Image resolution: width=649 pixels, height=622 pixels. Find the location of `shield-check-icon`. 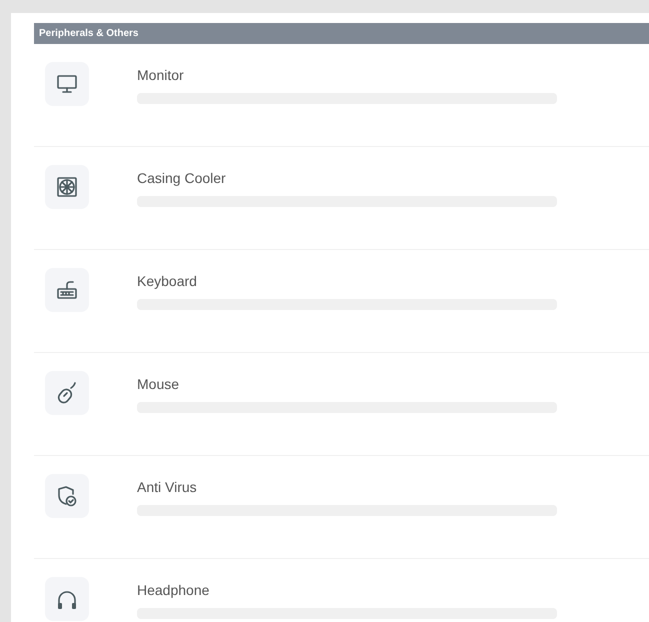

shield-check-icon is located at coordinates (67, 496).